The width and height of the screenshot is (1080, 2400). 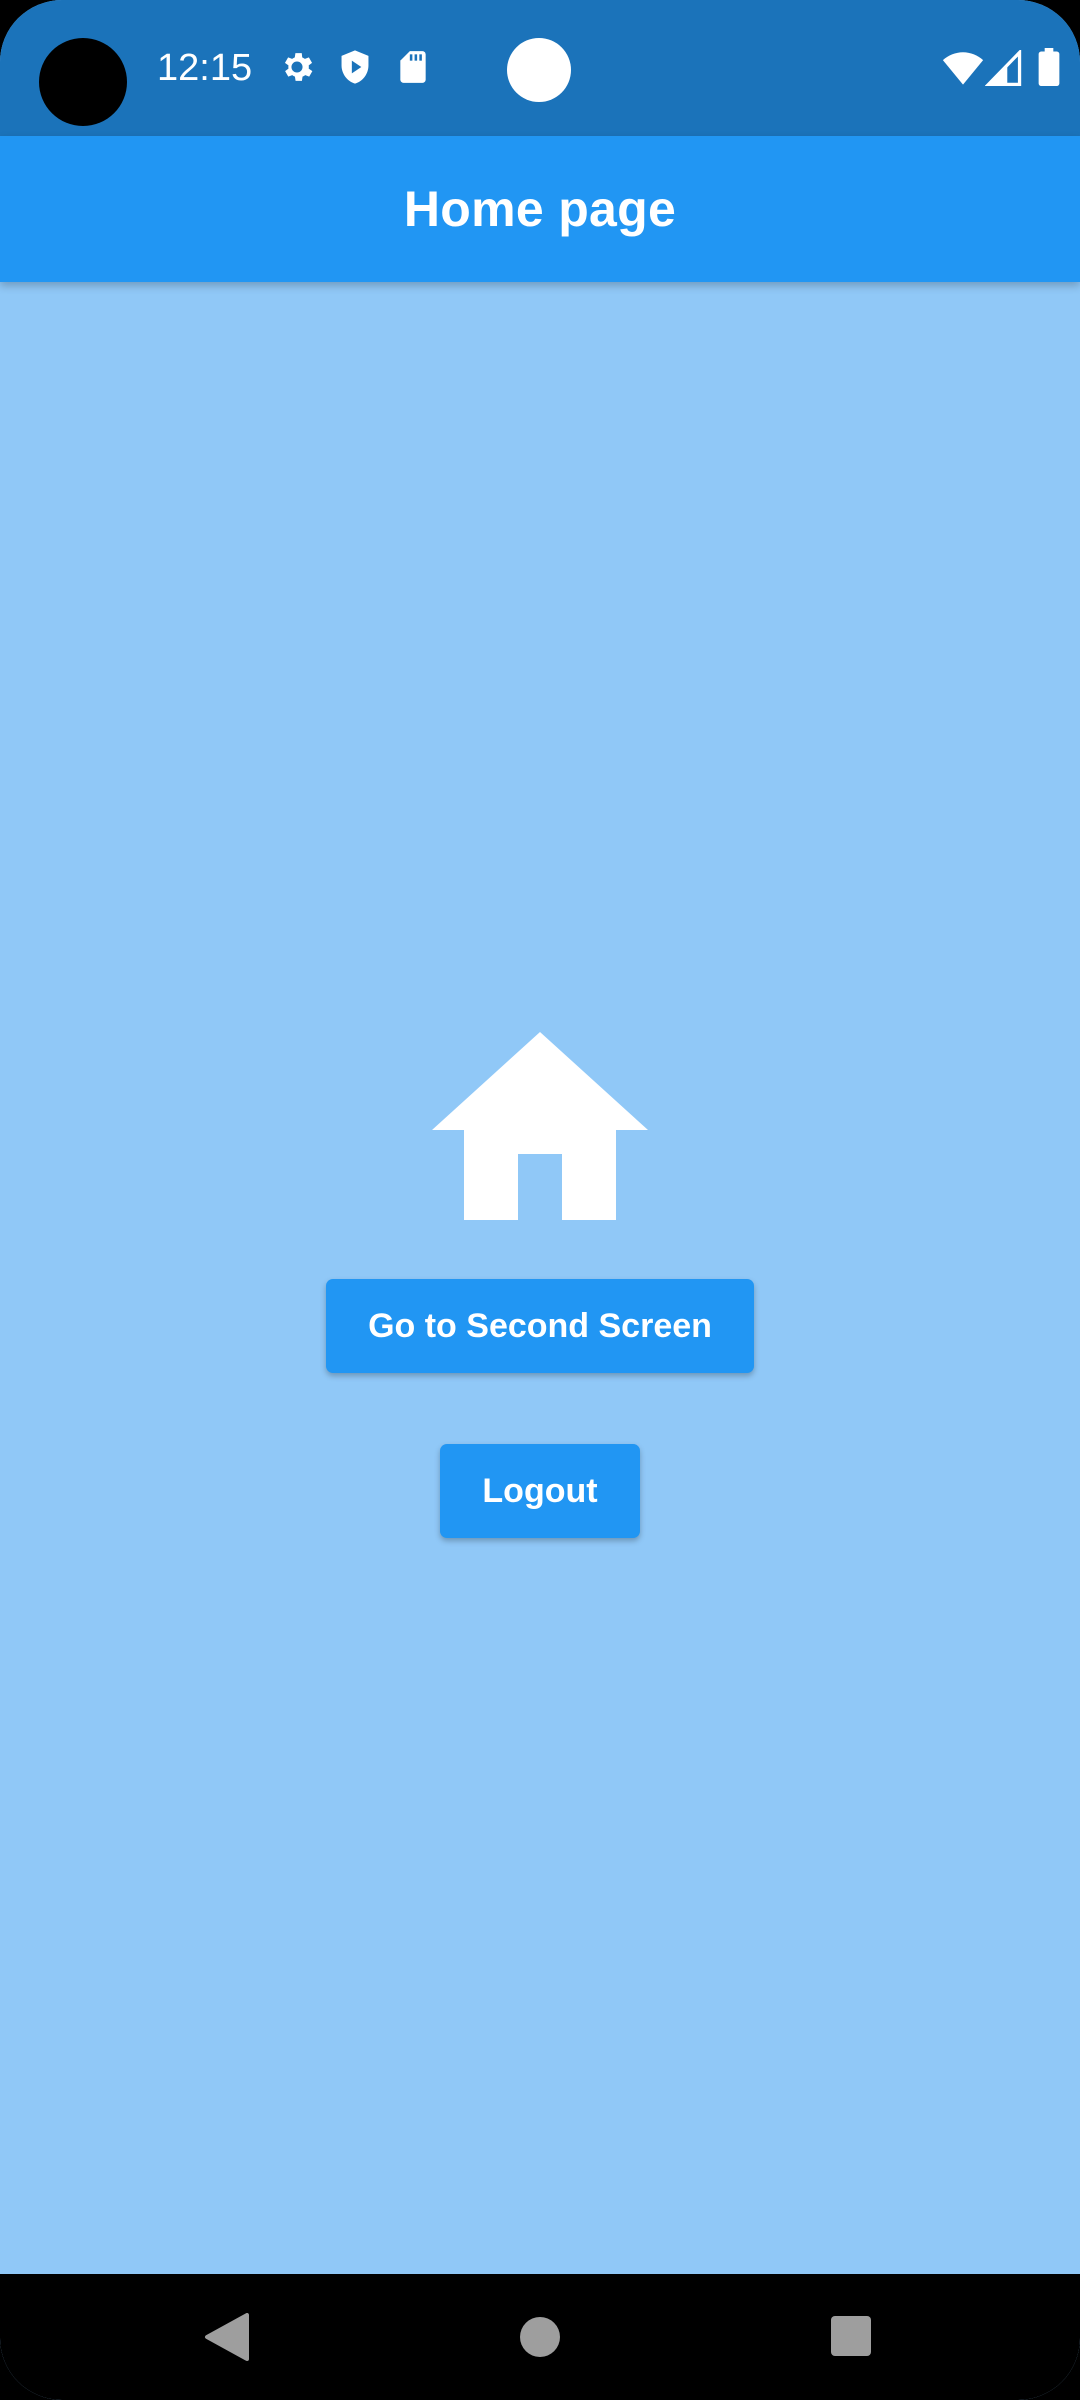 I want to click on sd-card-icon, so click(x=413, y=67).